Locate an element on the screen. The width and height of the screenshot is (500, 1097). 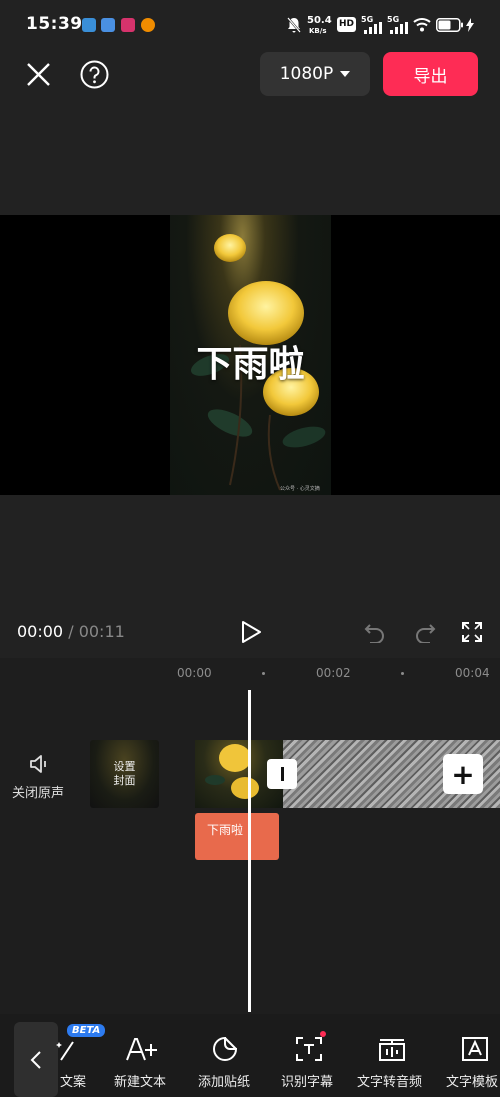
video-preview: 下雨啦 公众号 · 心灵文摘 is located at coordinates (250, 355).